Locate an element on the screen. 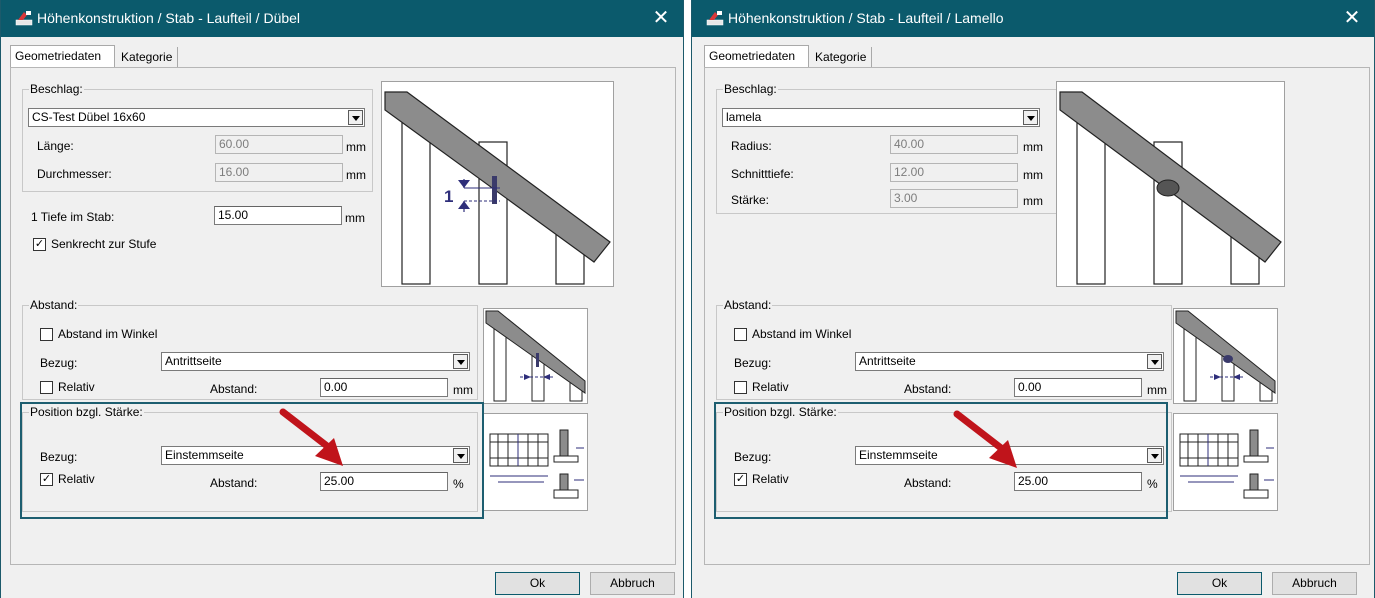 The height and width of the screenshot is (598, 1375). senkrecht-label: Senkrecht zur Stufe is located at coordinates (104, 244).